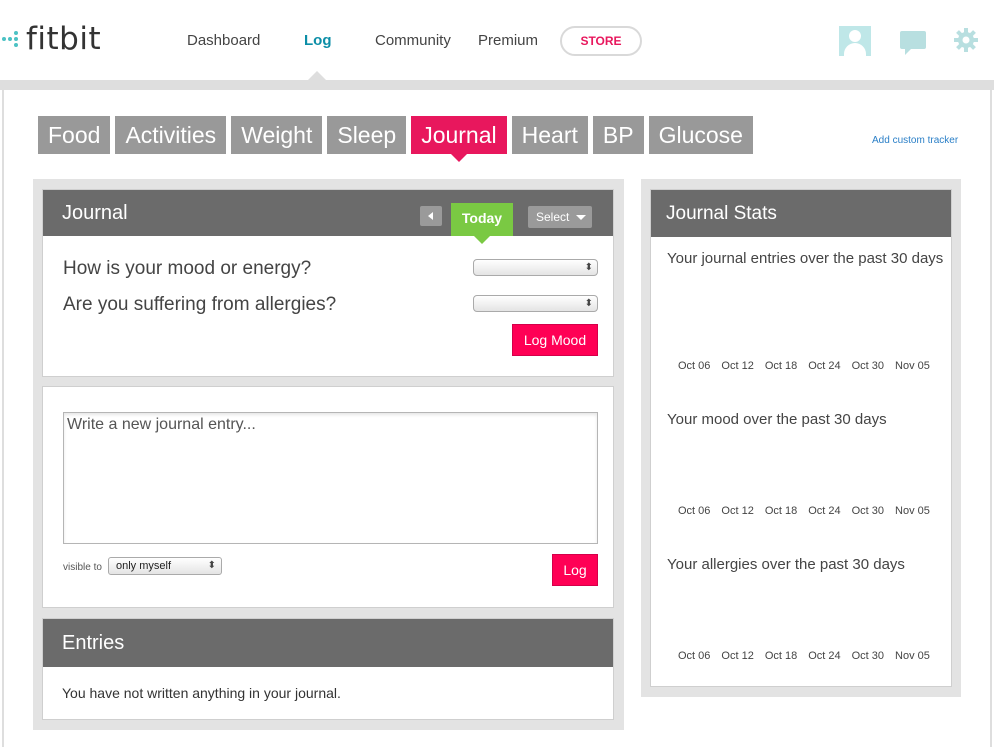 The width and height of the screenshot is (994, 747). Describe the element at coordinates (82, 567) in the screenshot. I see `visible-to-label: visible to` at that location.